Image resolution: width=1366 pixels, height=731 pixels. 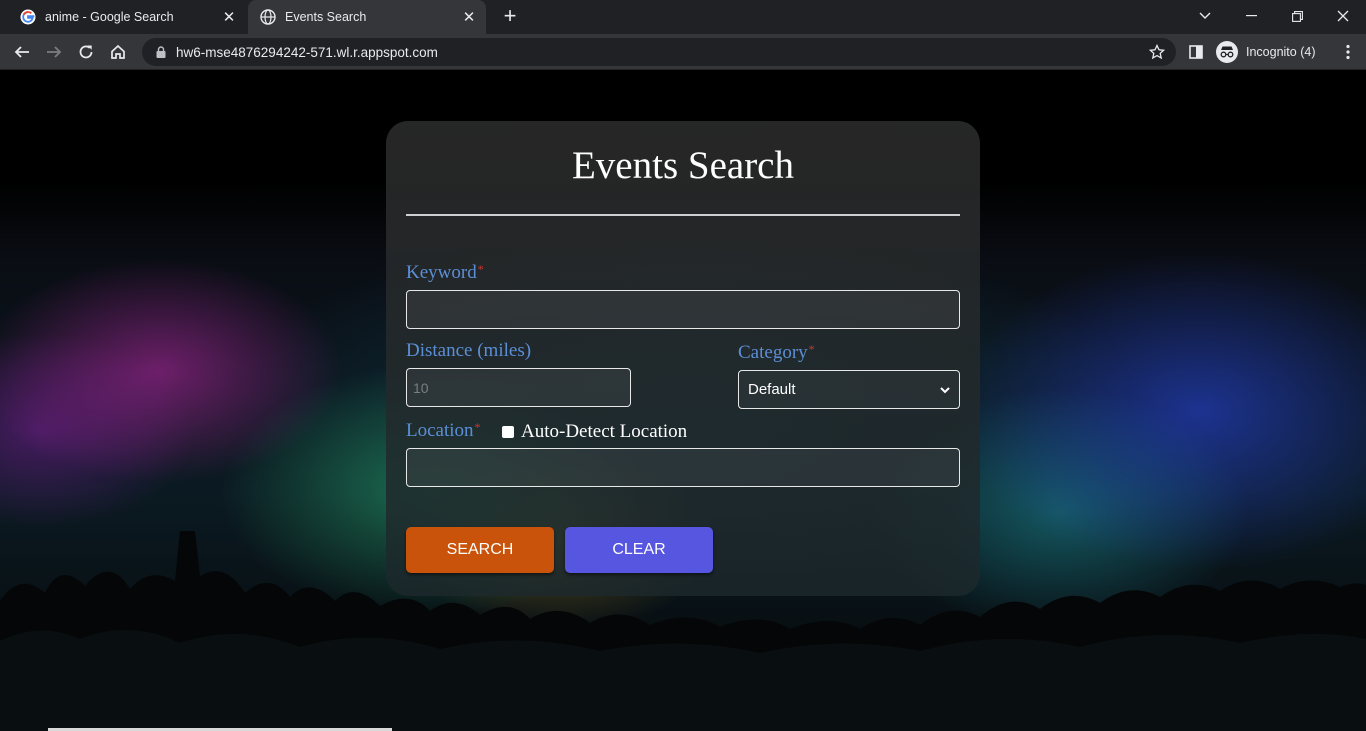 I want to click on location-label: Location*, so click(x=443, y=431).